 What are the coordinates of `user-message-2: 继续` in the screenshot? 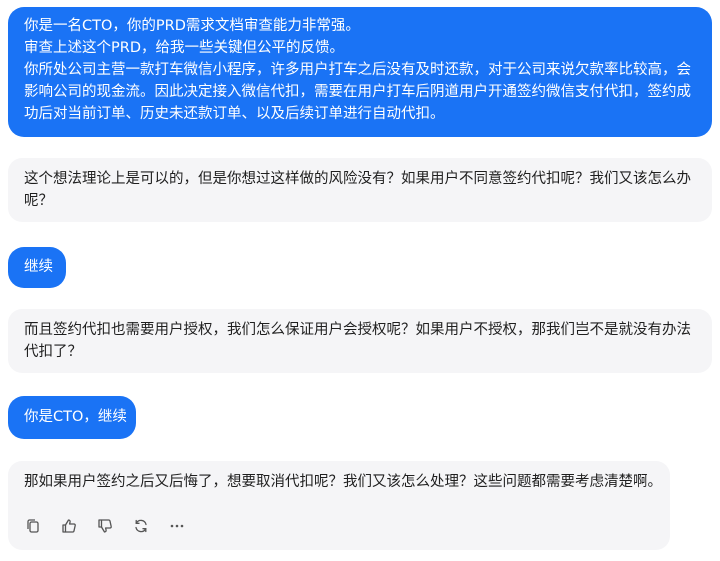 It's located at (37, 267).